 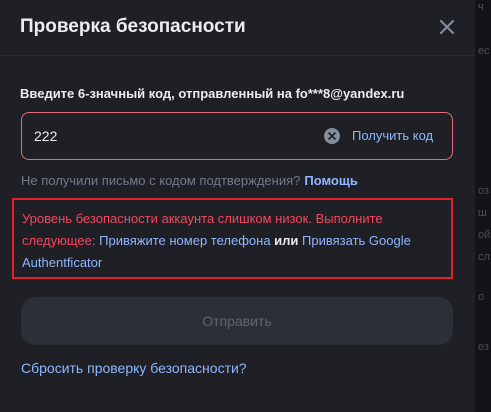 I want to click on close-icon, so click(x=447, y=27).